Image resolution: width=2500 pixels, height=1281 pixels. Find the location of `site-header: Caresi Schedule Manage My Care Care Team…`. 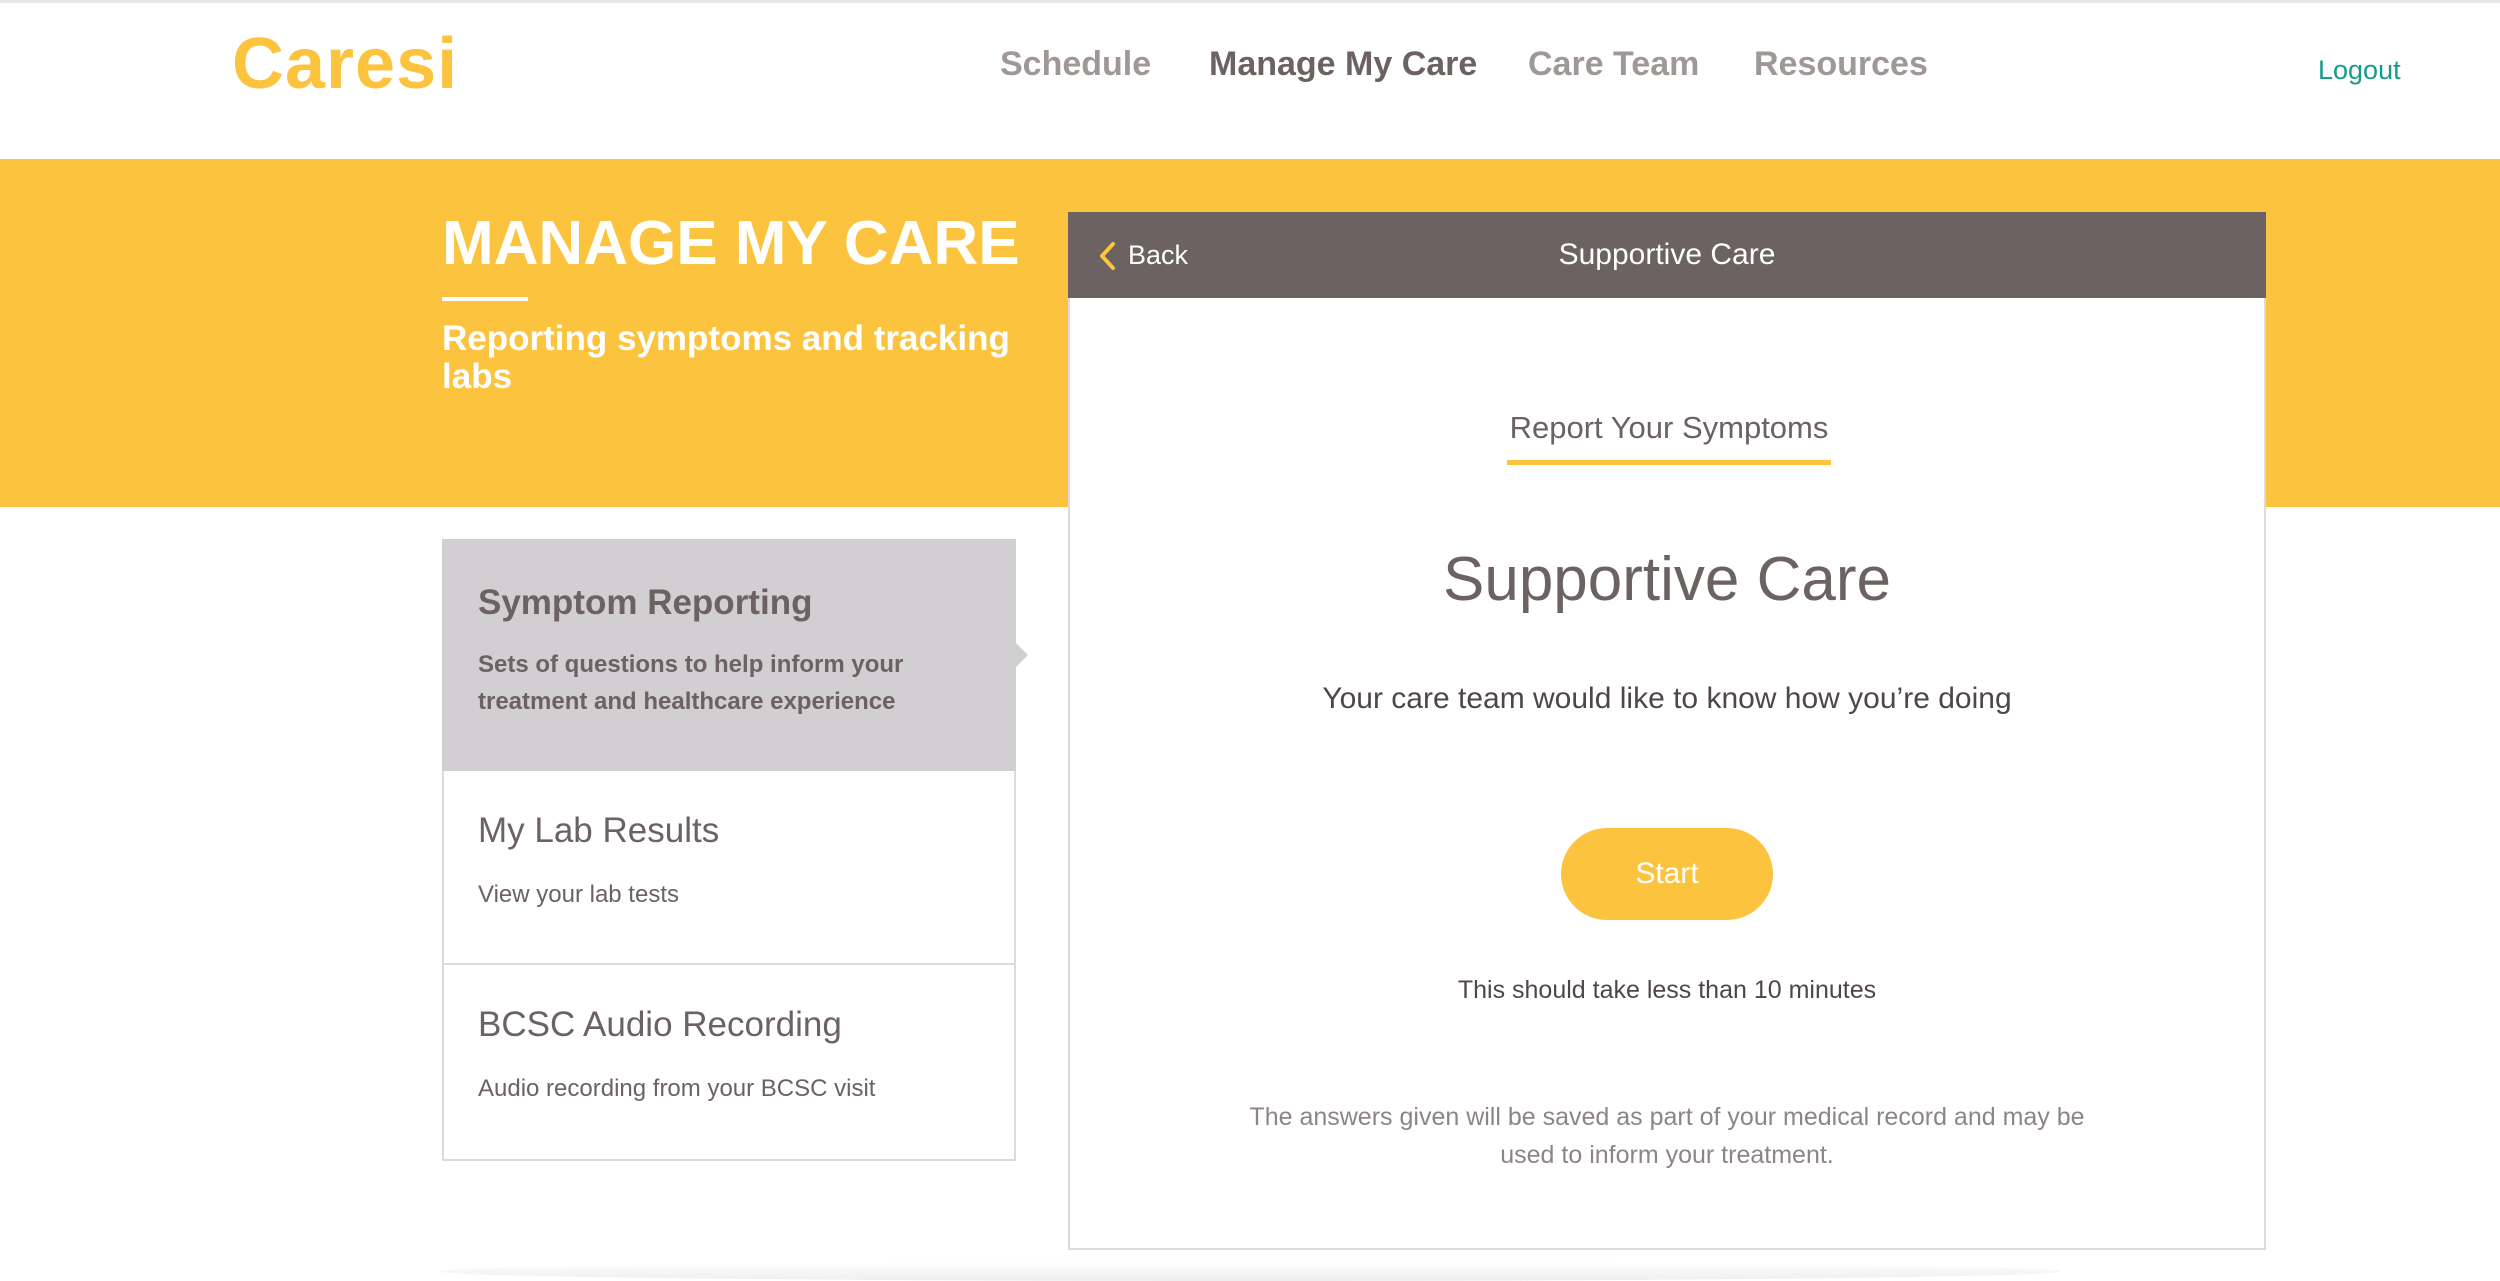

site-header: Caresi Schedule Manage My Care Care Team… is located at coordinates (1250, 81).